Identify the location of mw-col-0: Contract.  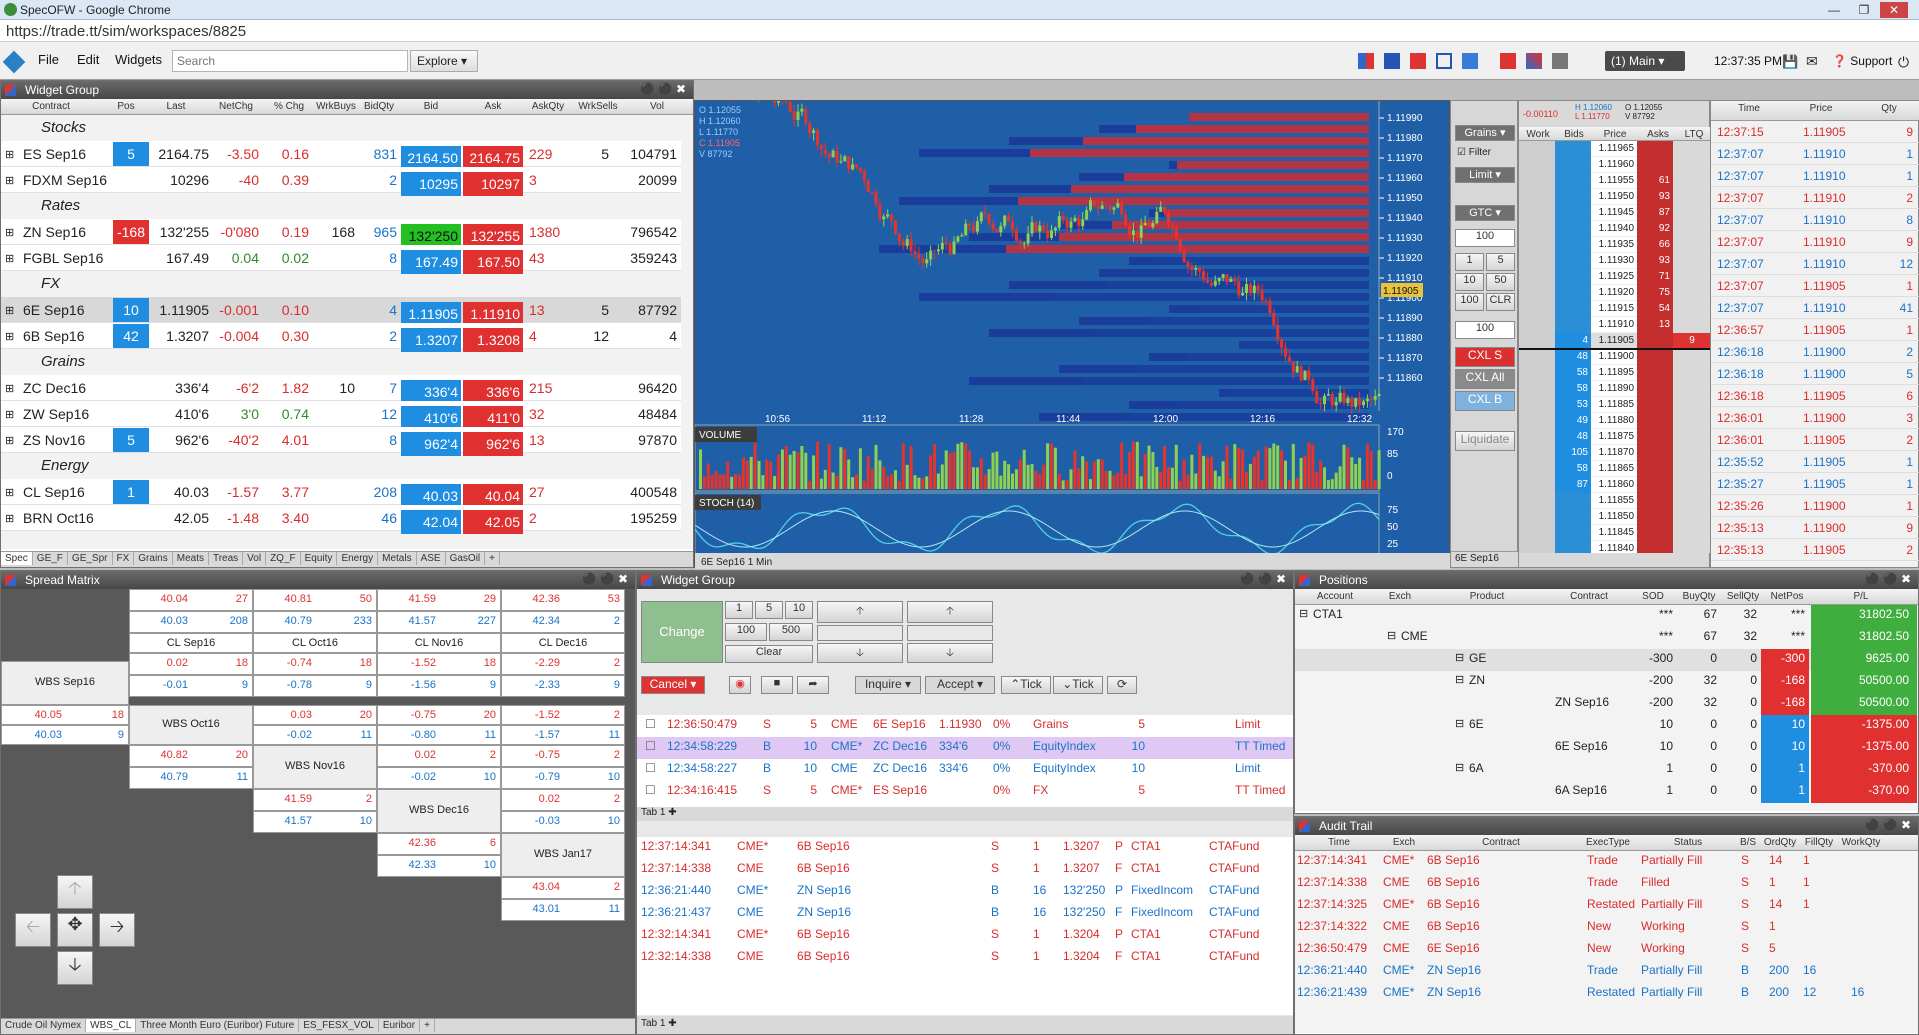
(51, 106).